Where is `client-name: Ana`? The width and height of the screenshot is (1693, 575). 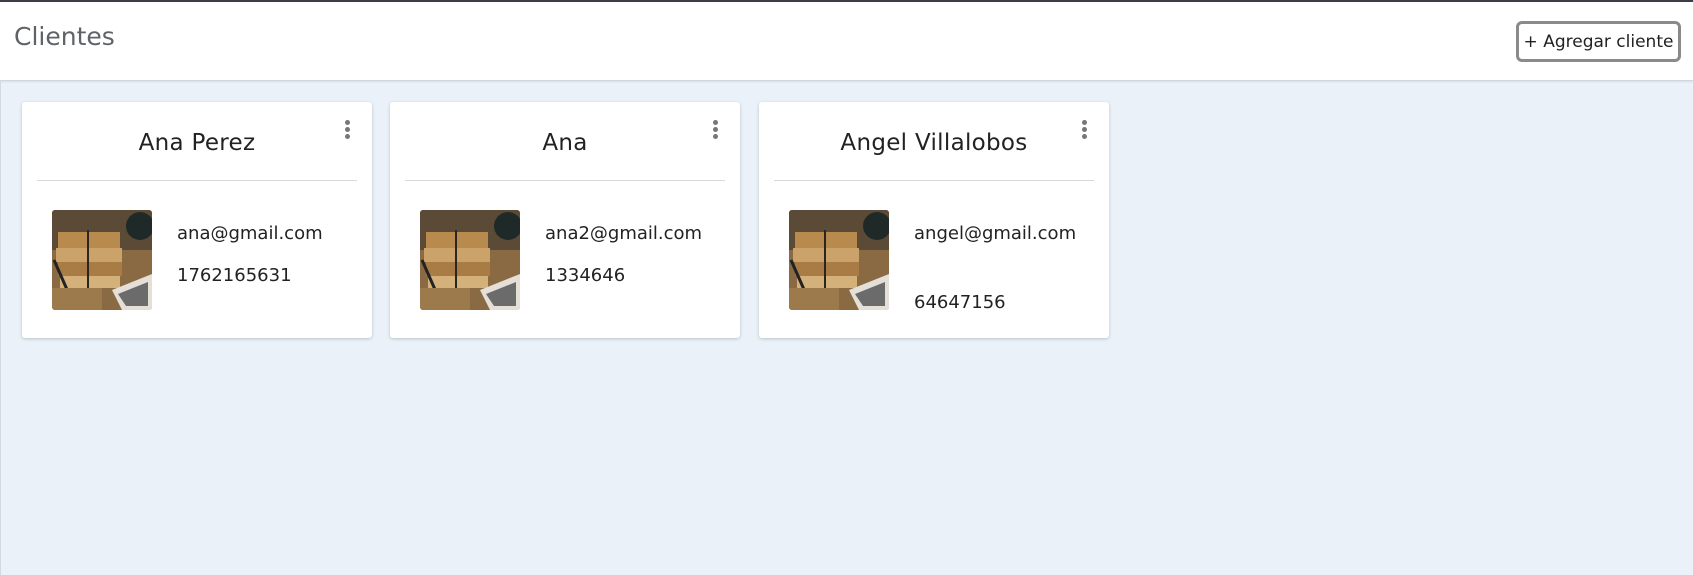 client-name: Ana is located at coordinates (565, 143).